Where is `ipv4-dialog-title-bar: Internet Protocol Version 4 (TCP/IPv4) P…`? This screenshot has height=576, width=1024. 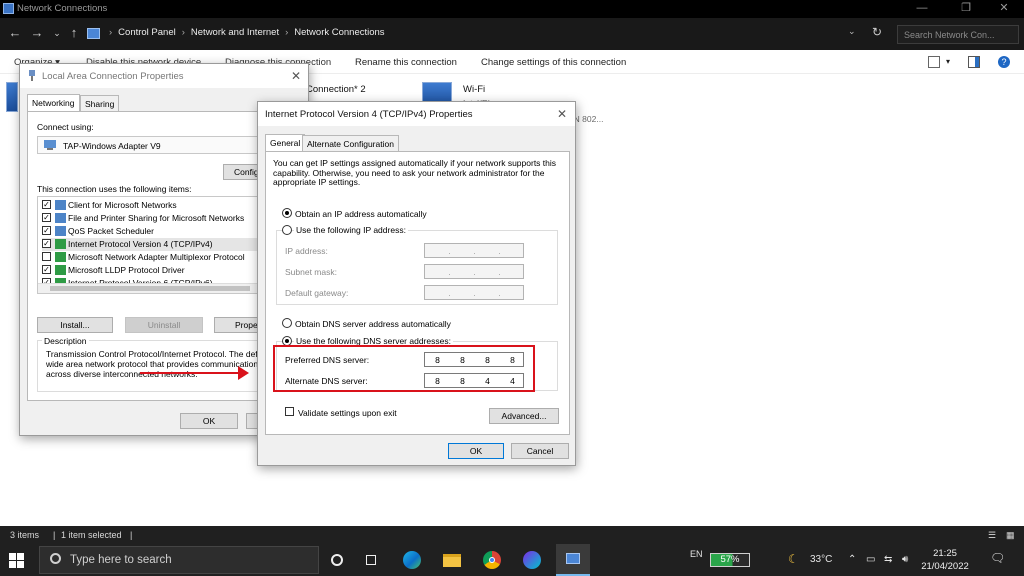
ipv4-dialog-title-bar: Internet Protocol Version 4 (TCP/IPv4) P… is located at coordinates (416, 114).